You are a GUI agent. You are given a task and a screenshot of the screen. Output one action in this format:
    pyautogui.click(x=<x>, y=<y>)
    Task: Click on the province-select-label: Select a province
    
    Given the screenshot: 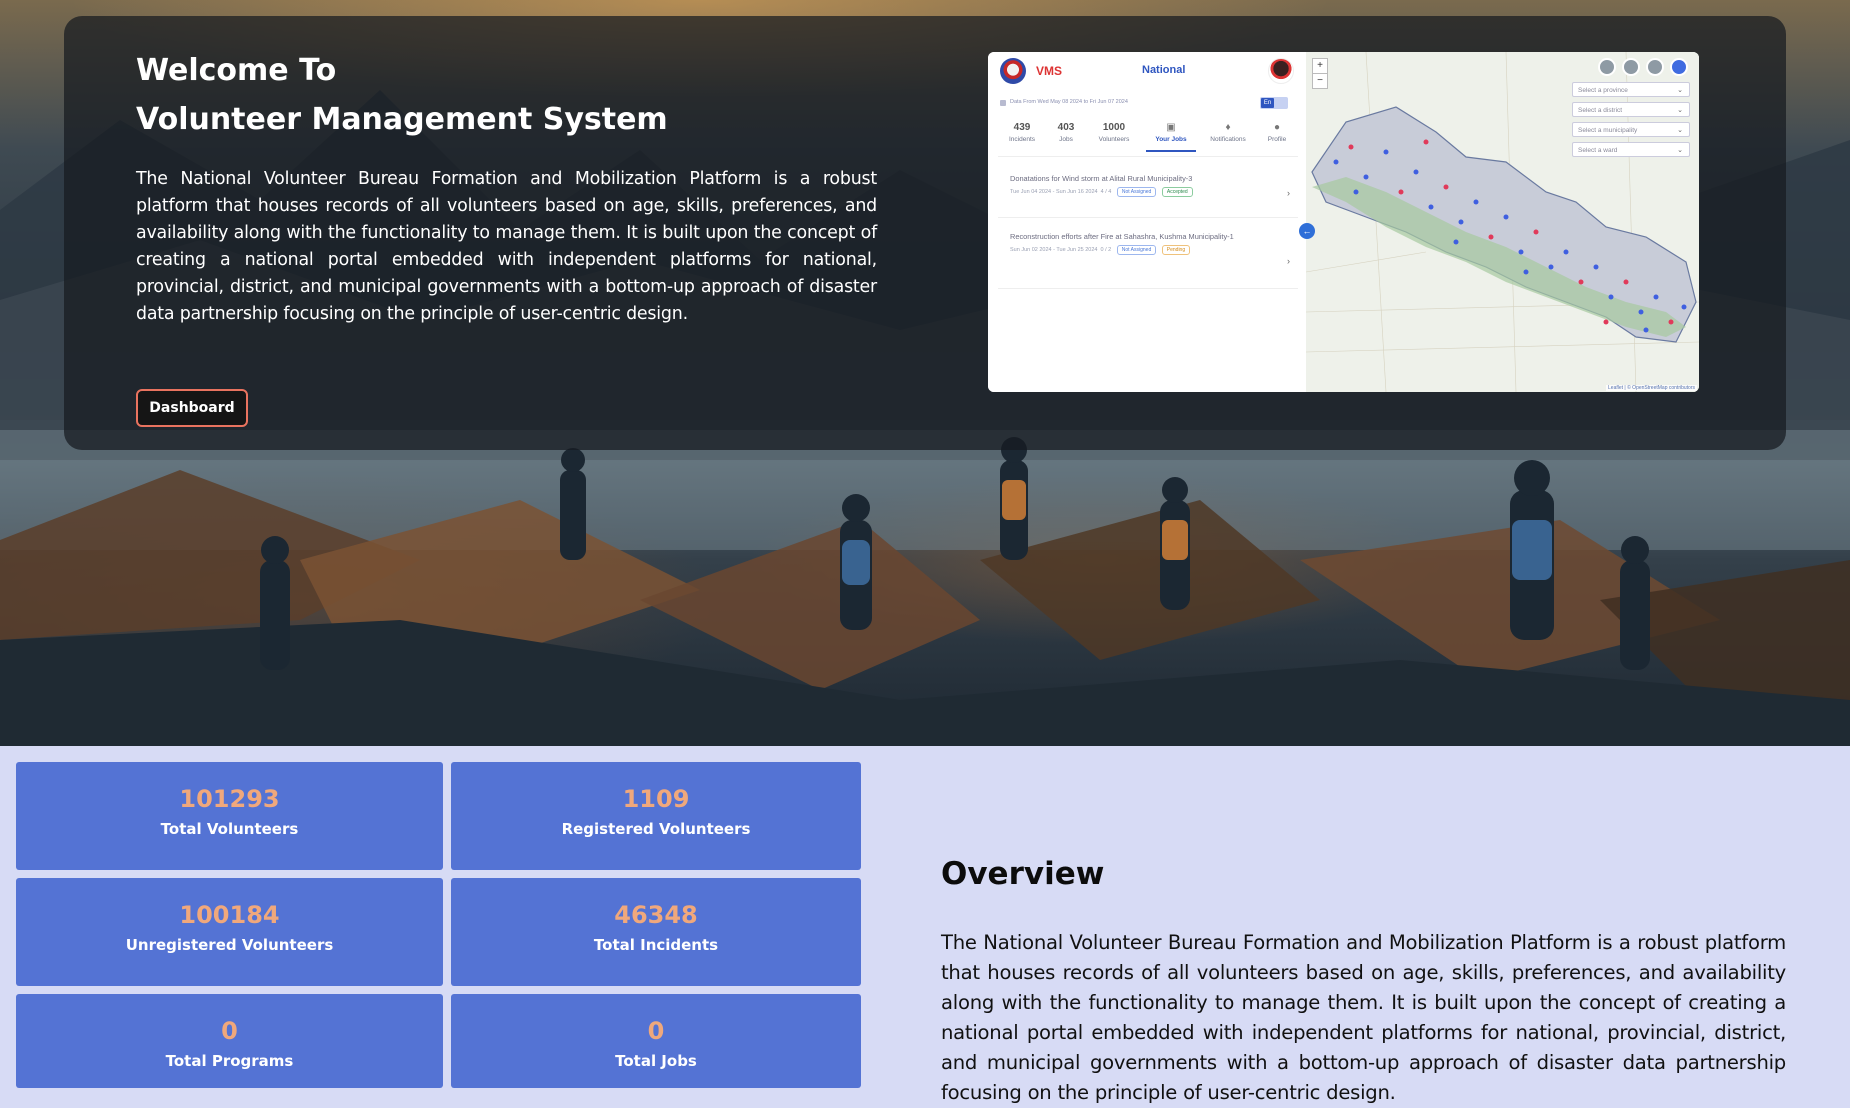 What is the action you would take?
    pyautogui.click(x=1603, y=90)
    